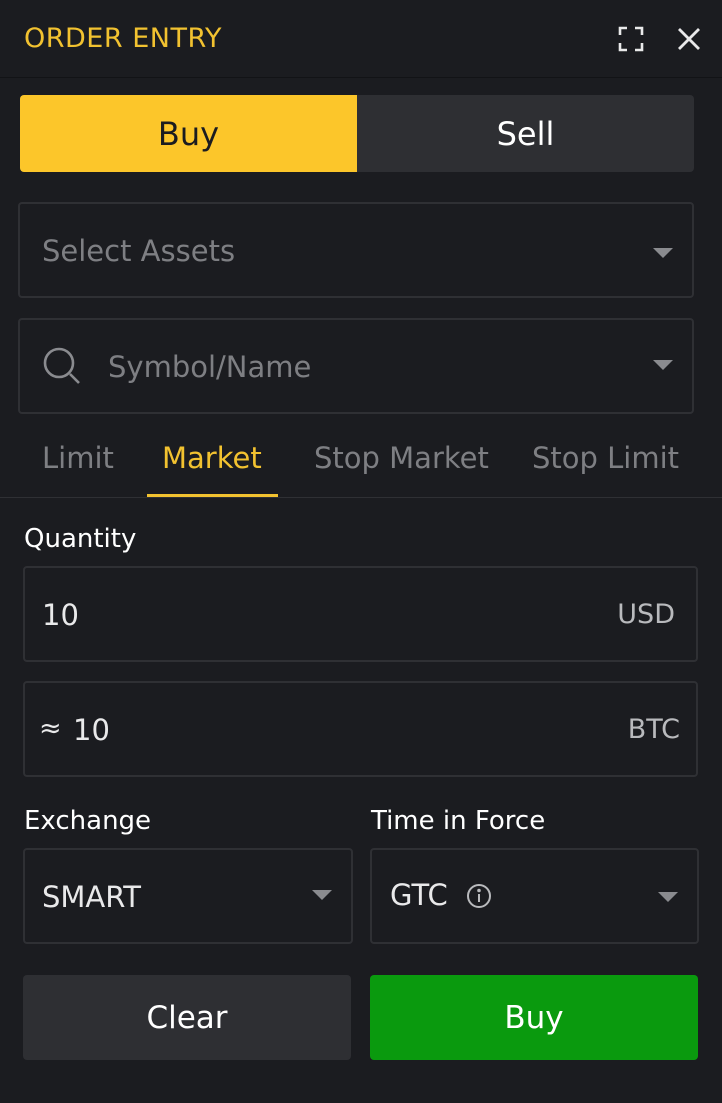  Describe the element at coordinates (188, 896) in the screenshot. I see `exchange-dropdown: SMART` at that location.